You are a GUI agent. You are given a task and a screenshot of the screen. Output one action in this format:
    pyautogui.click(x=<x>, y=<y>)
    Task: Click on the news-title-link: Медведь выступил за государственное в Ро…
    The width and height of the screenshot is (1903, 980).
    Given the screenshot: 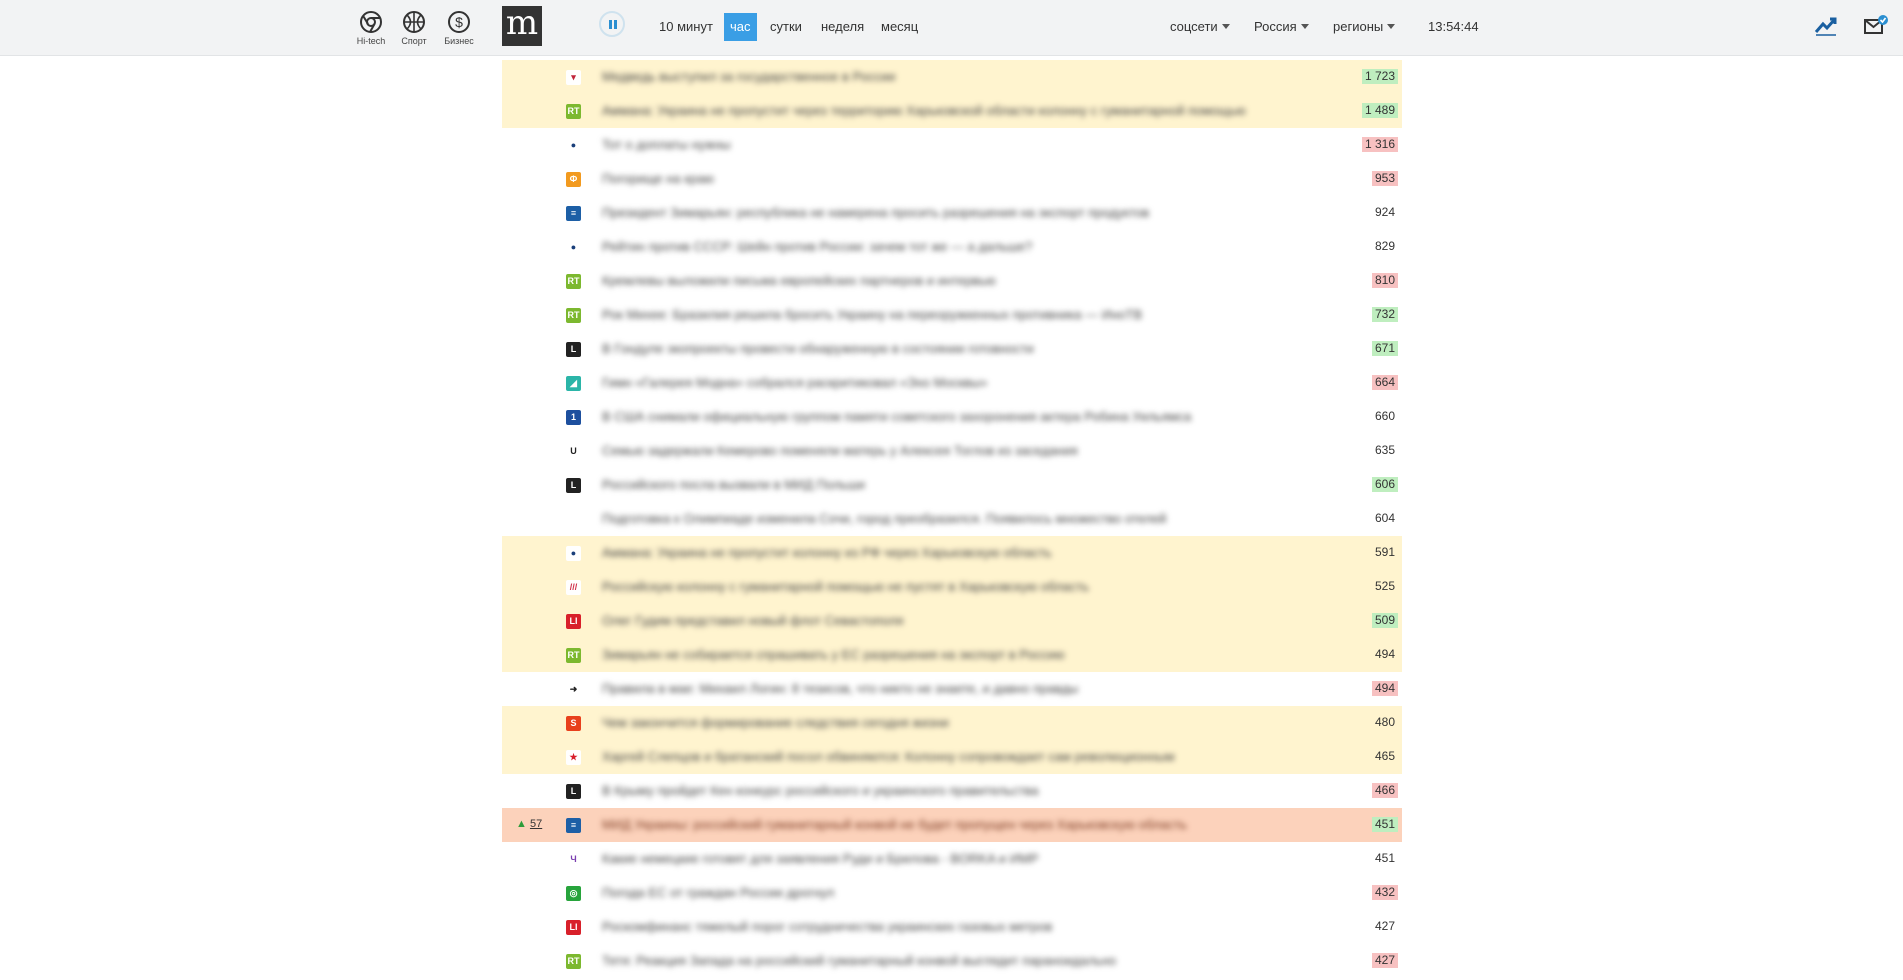 What is the action you would take?
    pyautogui.click(x=947, y=77)
    